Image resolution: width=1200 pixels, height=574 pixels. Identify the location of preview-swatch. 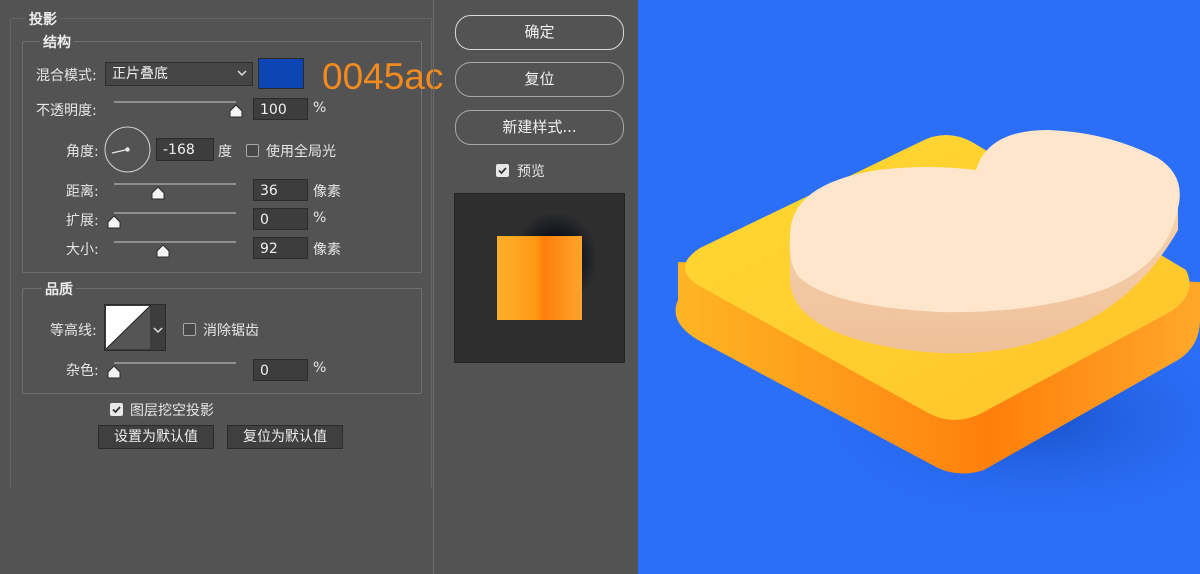
(539, 278).